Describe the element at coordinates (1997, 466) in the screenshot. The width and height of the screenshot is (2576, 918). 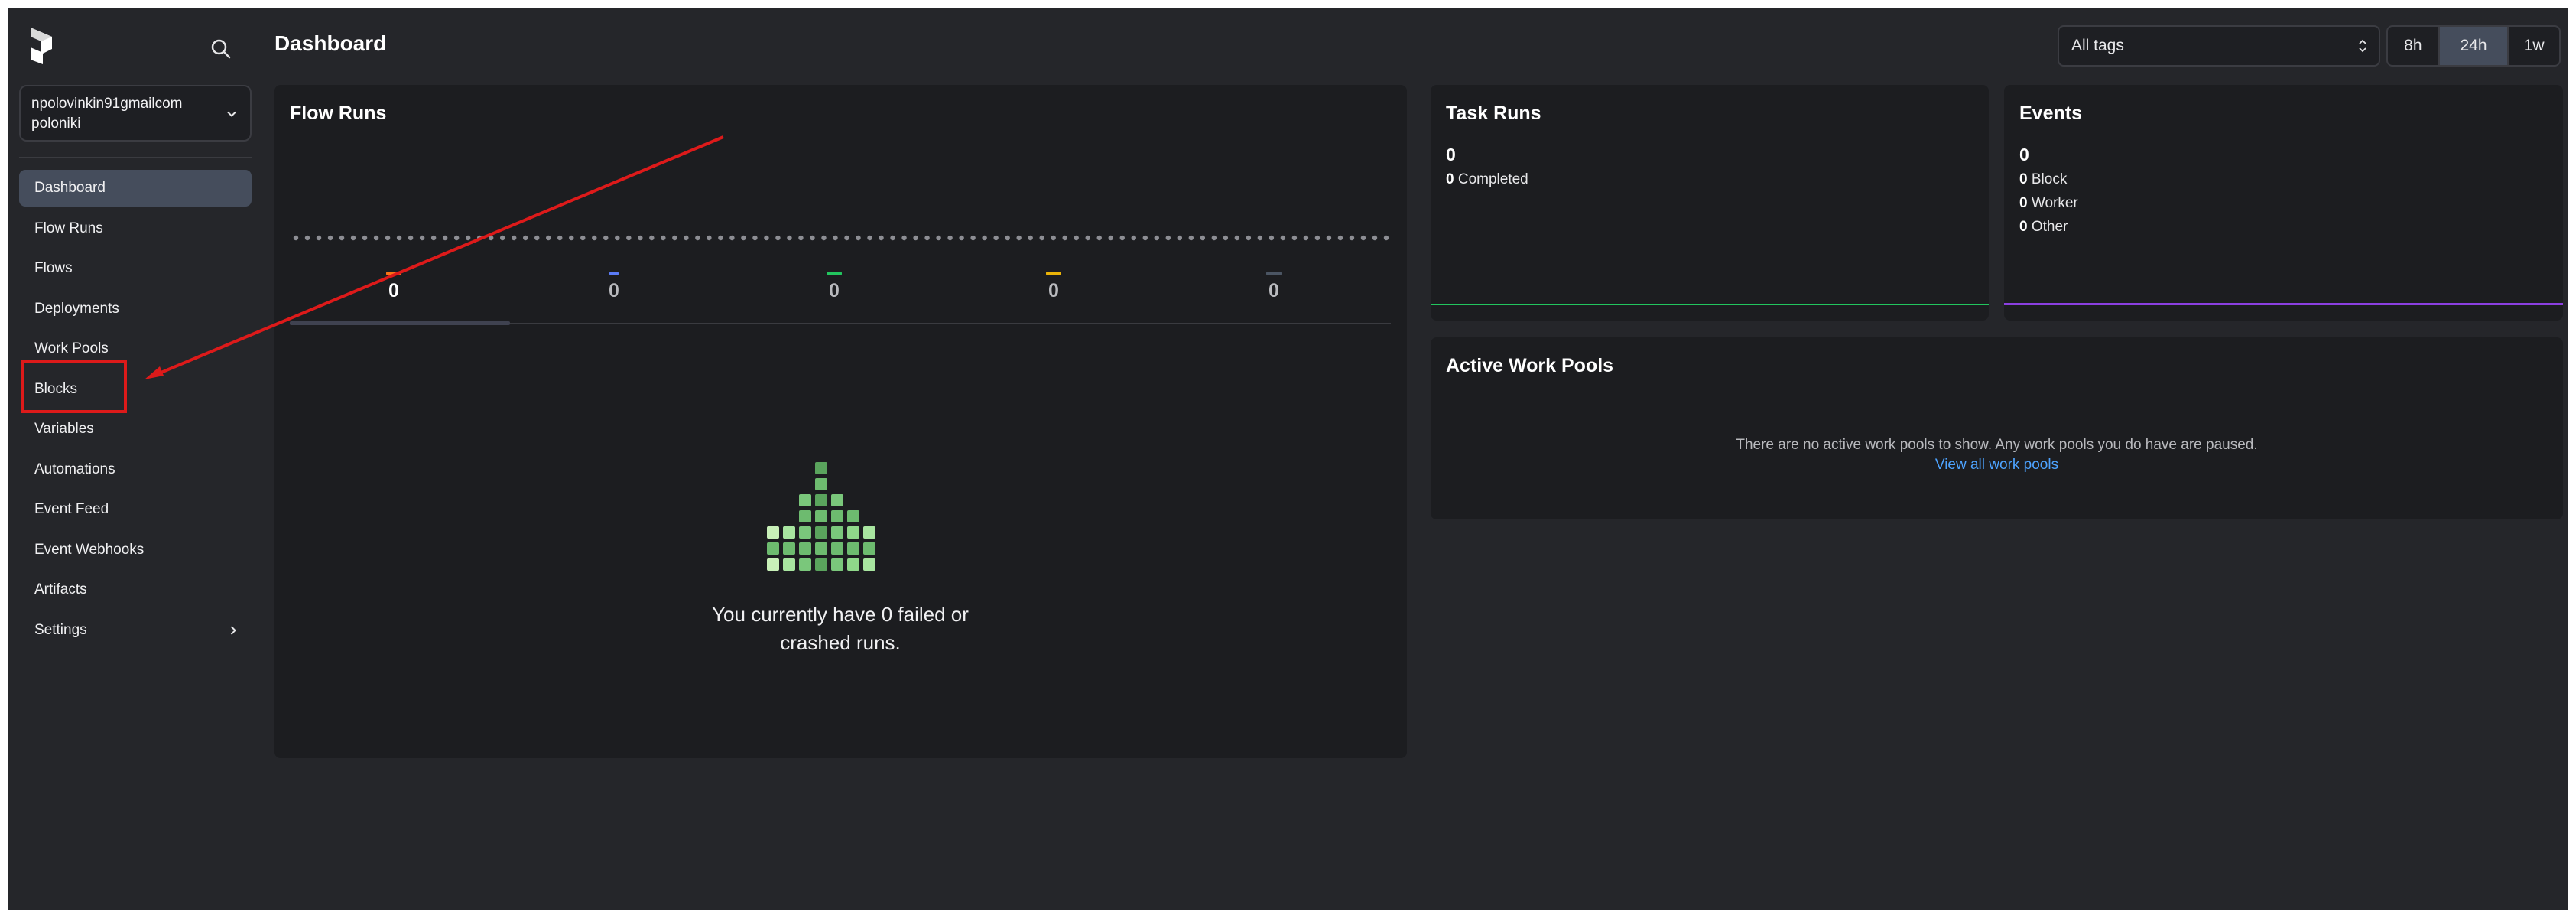
I see `view-all-work-pools-link: View all work pools` at that location.